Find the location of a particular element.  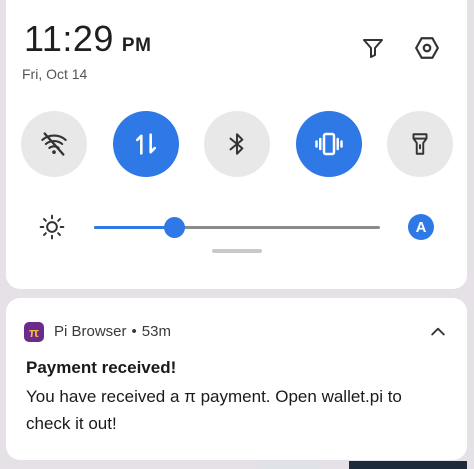

wifi-tile is located at coordinates (54, 144).